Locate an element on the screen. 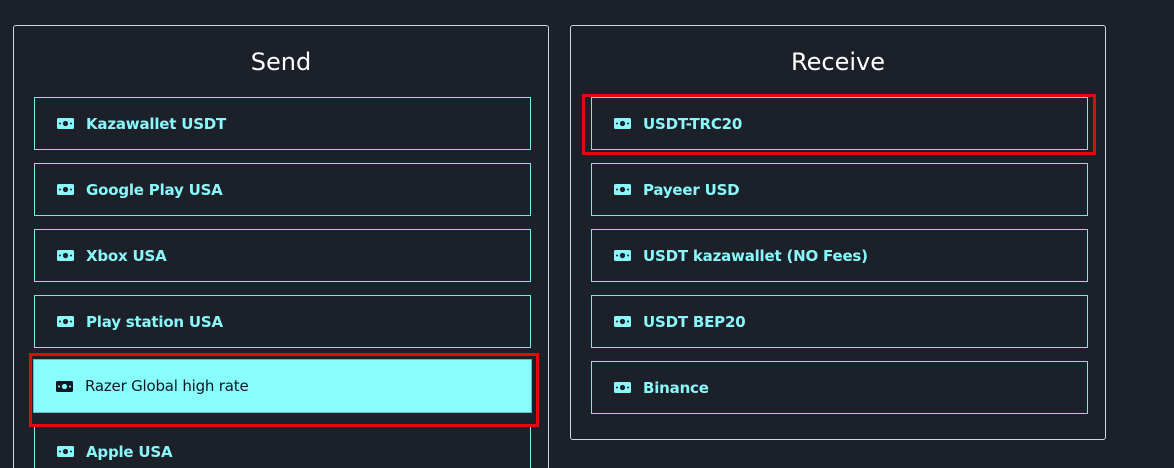 The width and height of the screenshot is (1174, 468). receive-option-usdt-bep20: USDT BEP20 is located at coordinates (839, 321).